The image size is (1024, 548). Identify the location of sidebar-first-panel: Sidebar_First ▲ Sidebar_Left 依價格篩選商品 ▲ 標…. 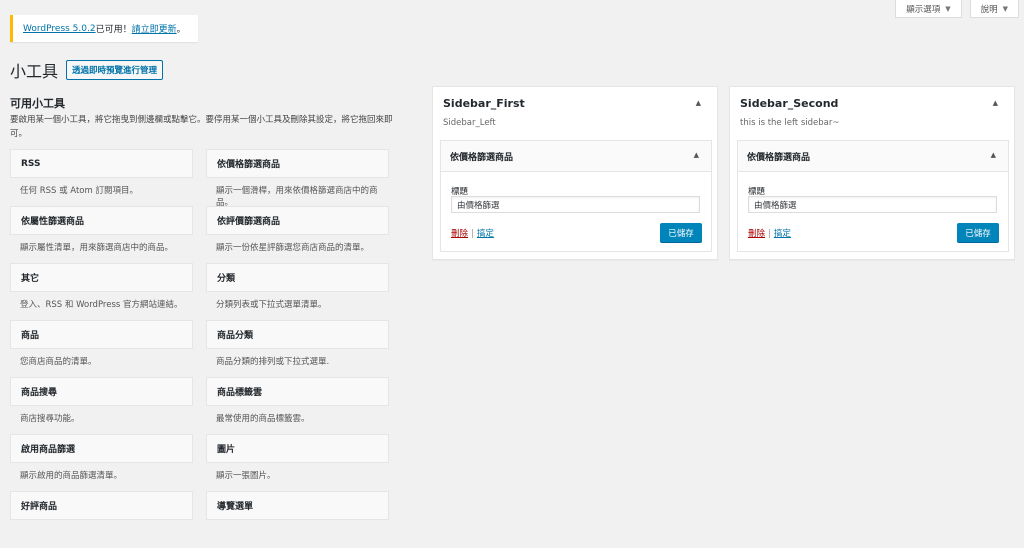
(575, 173).